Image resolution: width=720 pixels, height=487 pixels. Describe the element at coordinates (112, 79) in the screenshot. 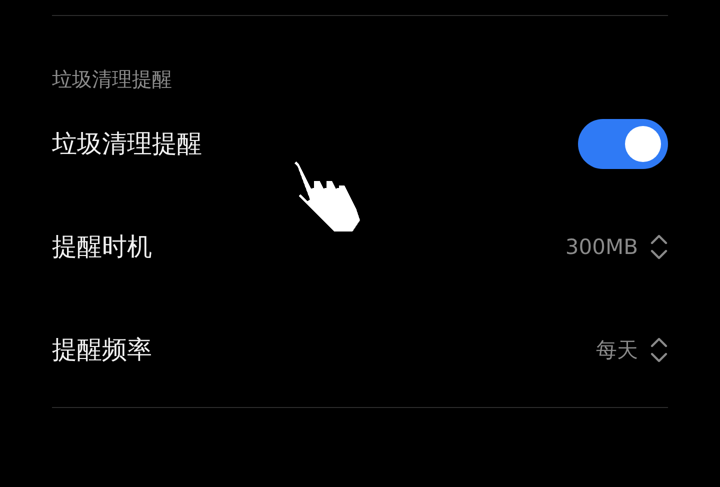

I see `section-header: 垃圾清理提醒` at that location.